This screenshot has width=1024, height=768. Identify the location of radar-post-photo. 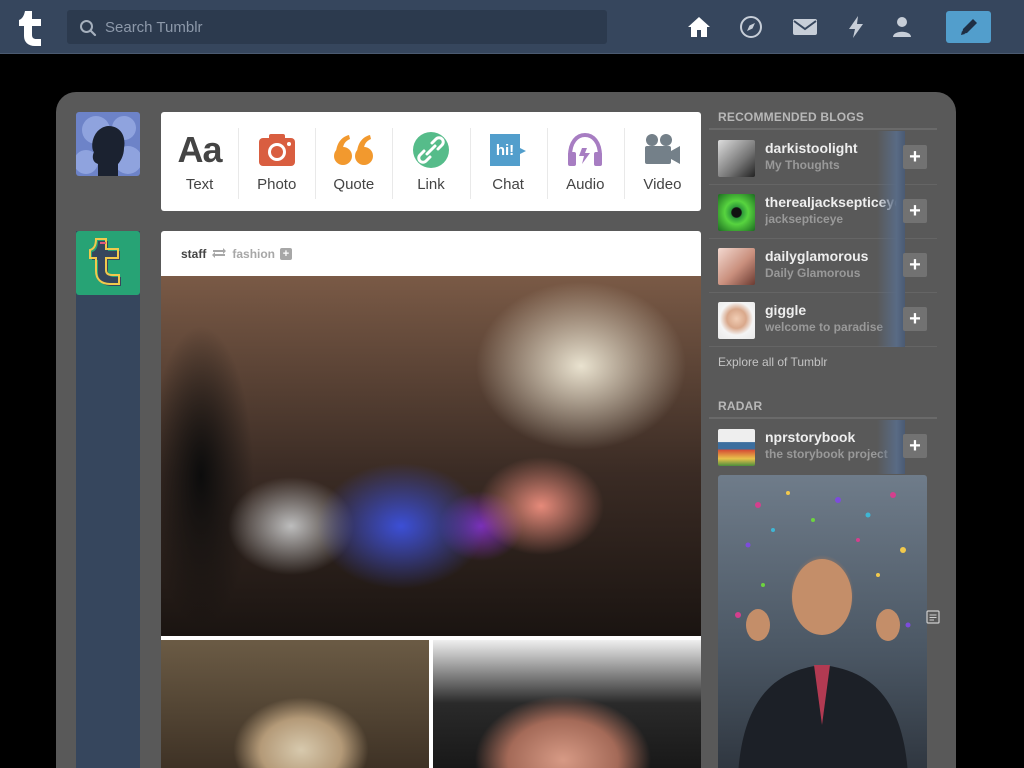
(822, 621).